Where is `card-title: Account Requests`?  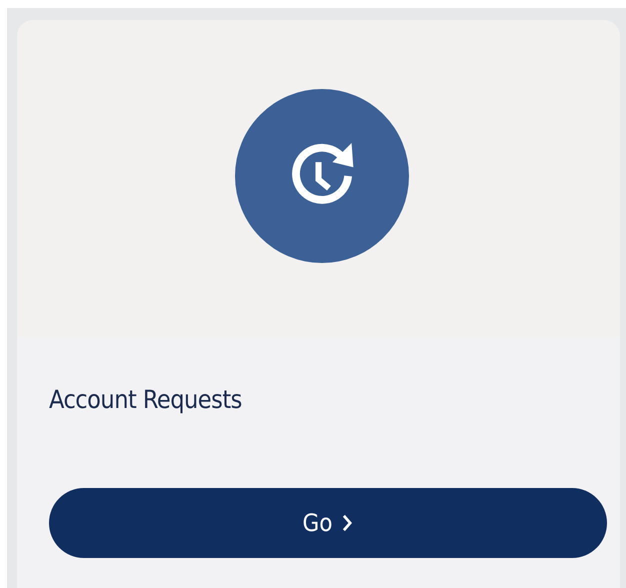 card-title: Account Requests is located at coordinates (145, 399).